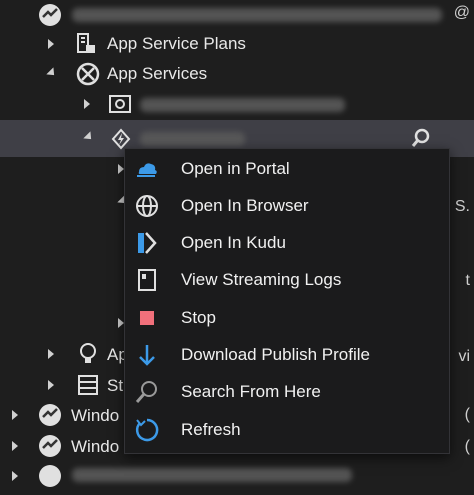  What do you see at coordinates (88, 385) in the screenshot?
I see `storage-icon` at bounding box center [88, 385].